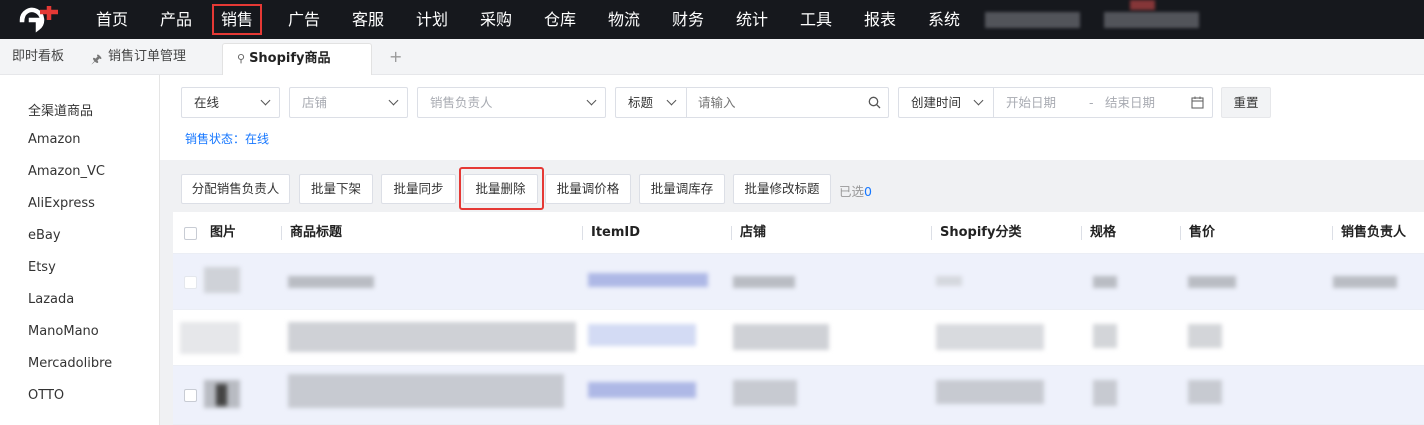  Describe the element at coordinates (112, 19) in the screenshot. I see `nav-home: 首页` at that location.